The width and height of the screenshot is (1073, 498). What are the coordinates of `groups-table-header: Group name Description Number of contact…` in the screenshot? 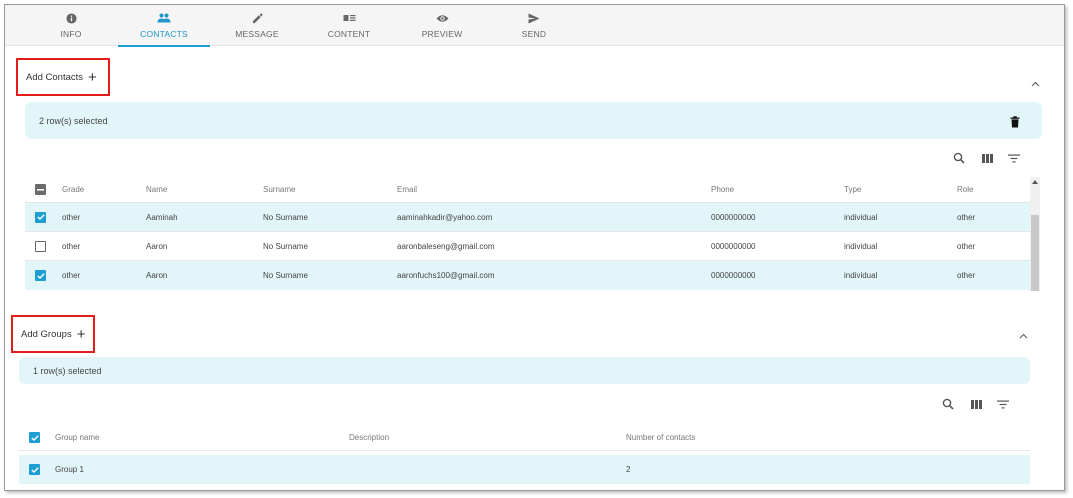 It's located at (524, 438).